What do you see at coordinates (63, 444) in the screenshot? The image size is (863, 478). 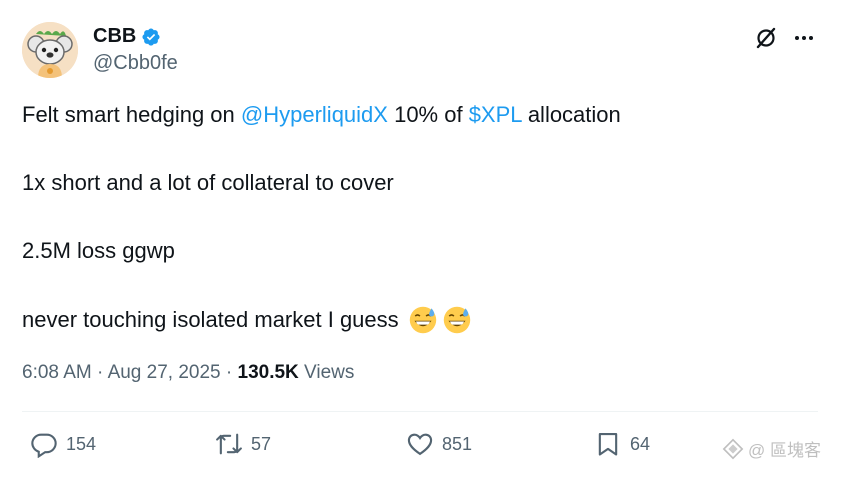 I see `reply-button: 154` at bounding box center [63, 444].